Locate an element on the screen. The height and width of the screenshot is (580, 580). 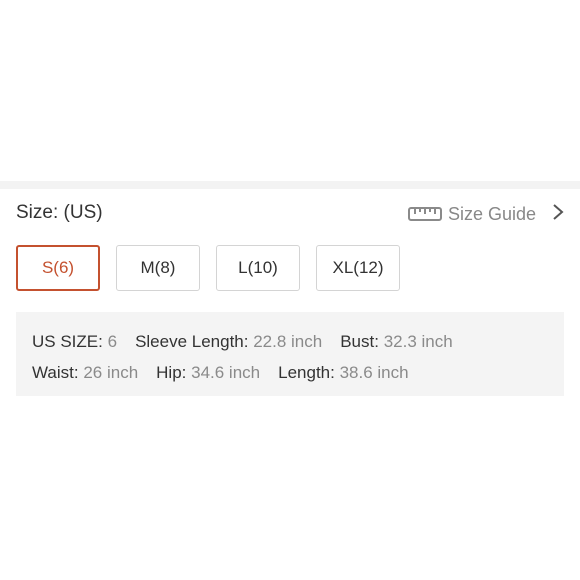
measure-value: 22.8 inch is located at coordinates (288, 341).